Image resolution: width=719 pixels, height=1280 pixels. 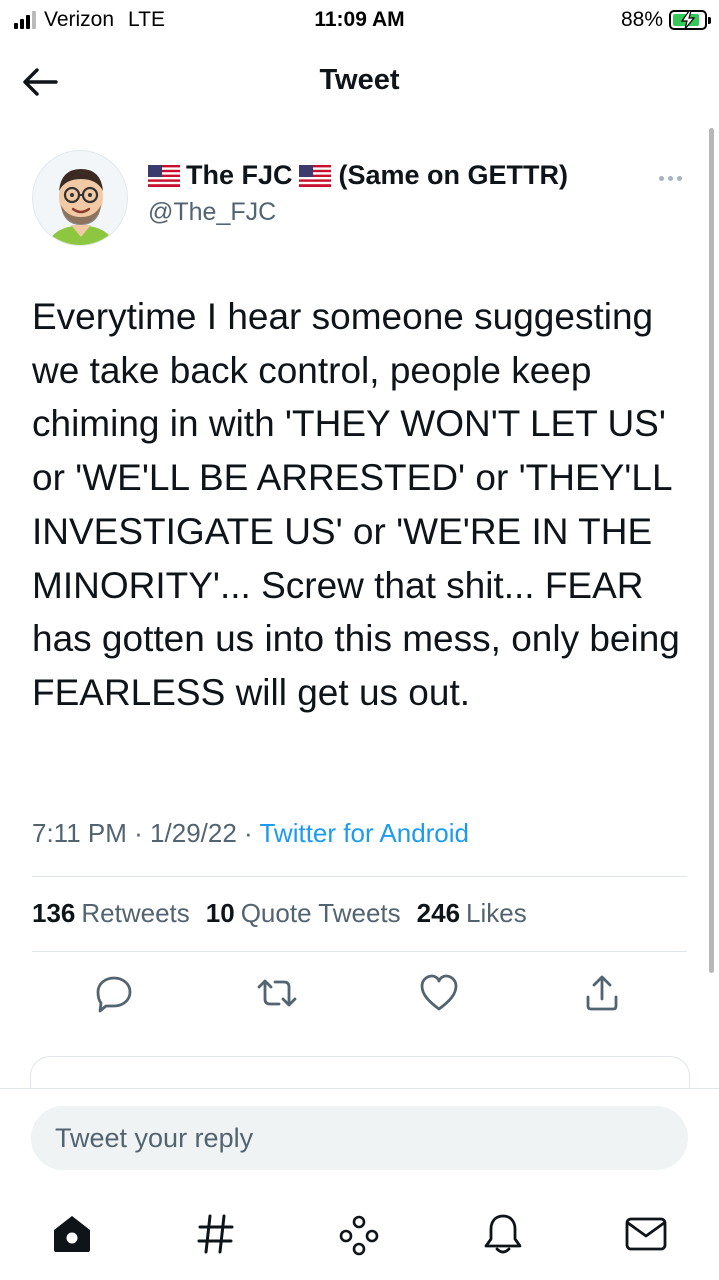 I want to click on retweet-button, so click(x=277, y=993).